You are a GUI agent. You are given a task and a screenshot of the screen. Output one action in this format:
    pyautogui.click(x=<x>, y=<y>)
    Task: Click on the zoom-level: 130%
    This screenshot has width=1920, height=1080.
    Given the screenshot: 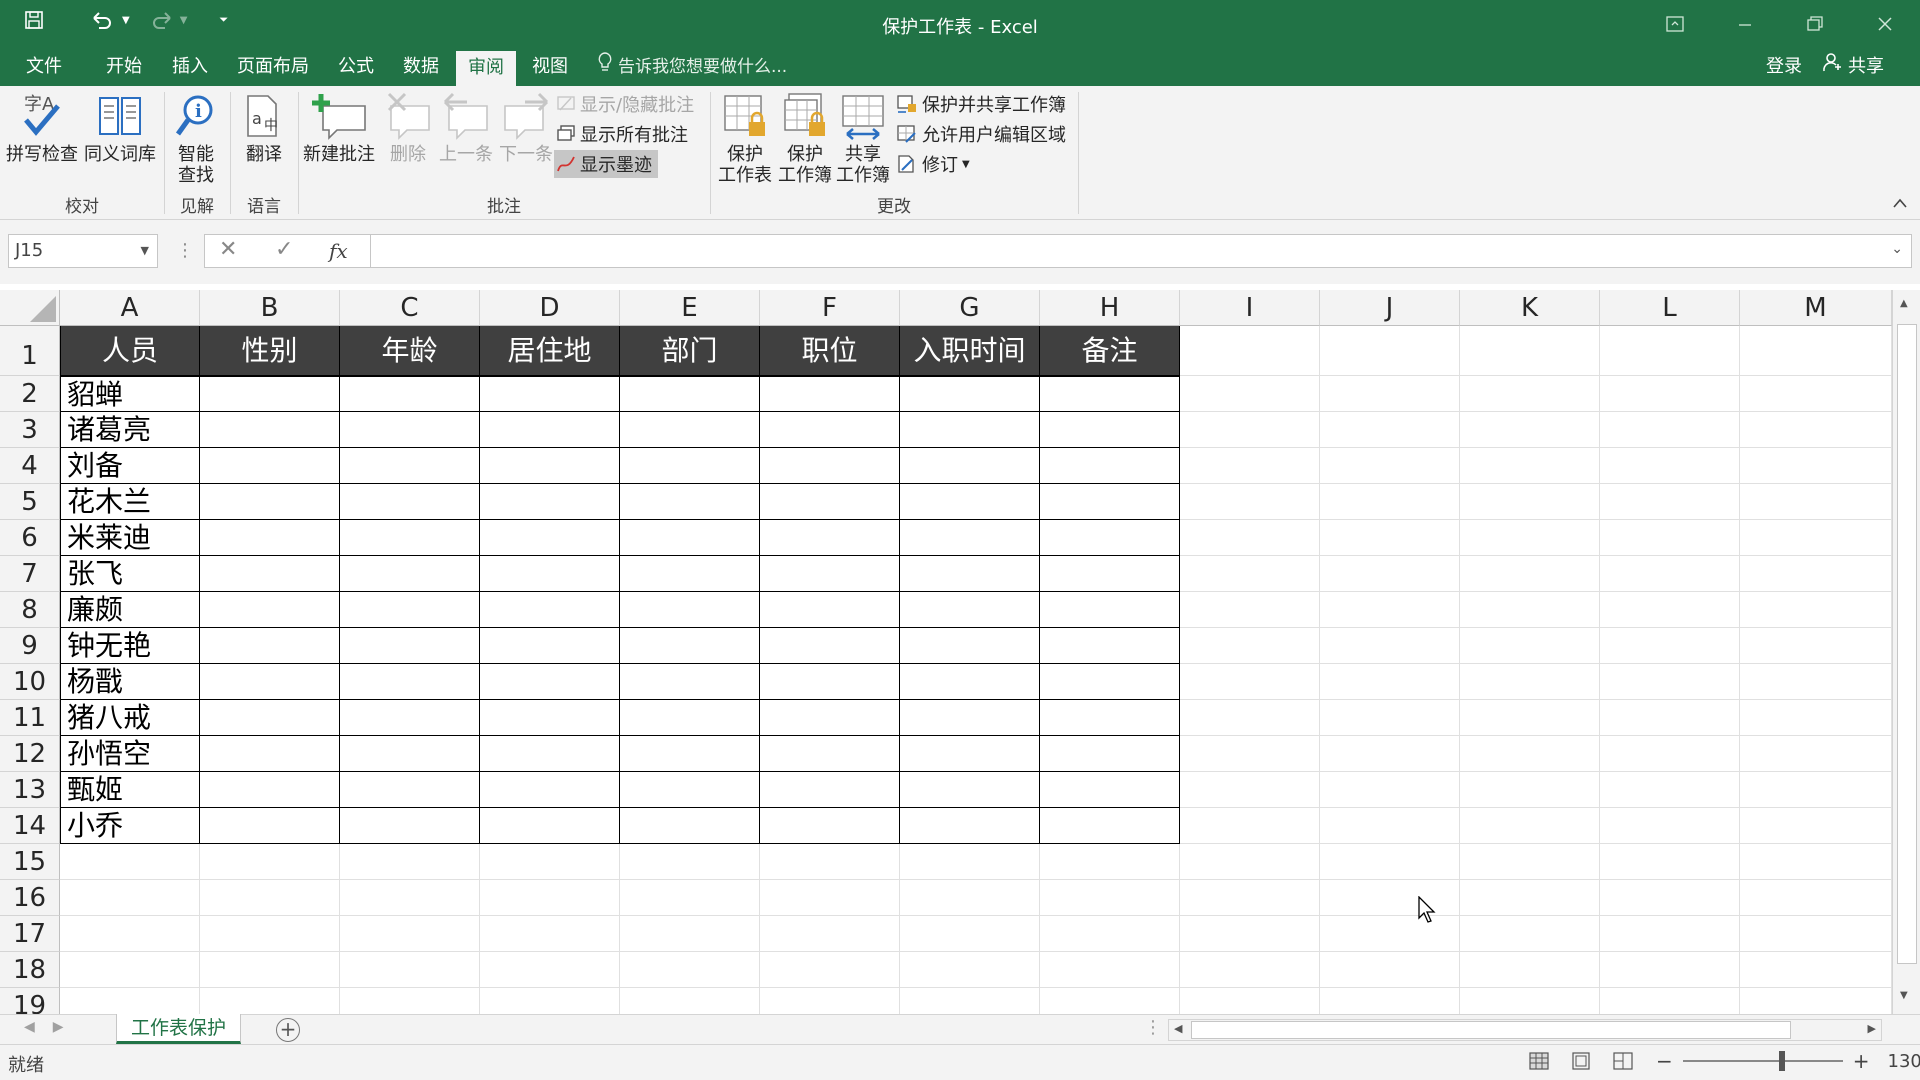 What is the action you would take?
    pyautogui.click(x=1904, y=1061)
    